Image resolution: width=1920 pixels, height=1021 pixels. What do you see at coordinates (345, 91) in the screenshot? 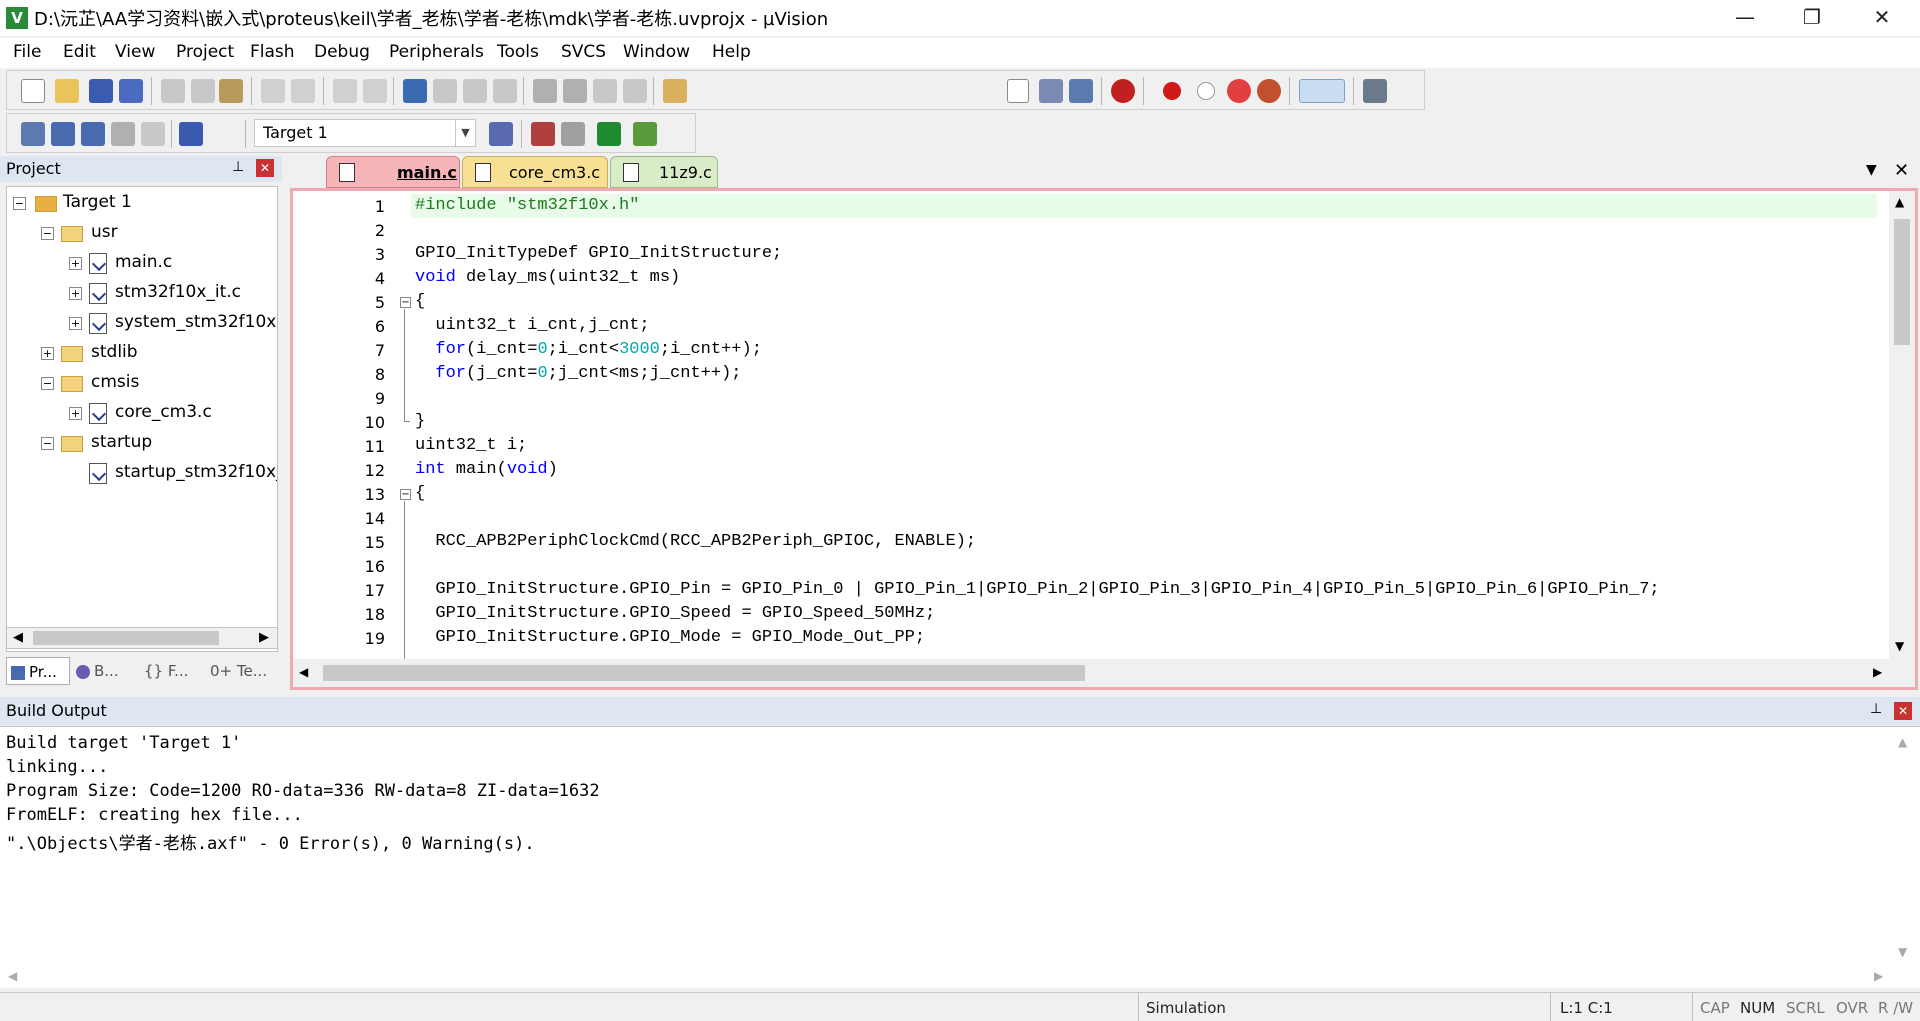
I see `nav-back-icon` at bounding box center [345, 91].